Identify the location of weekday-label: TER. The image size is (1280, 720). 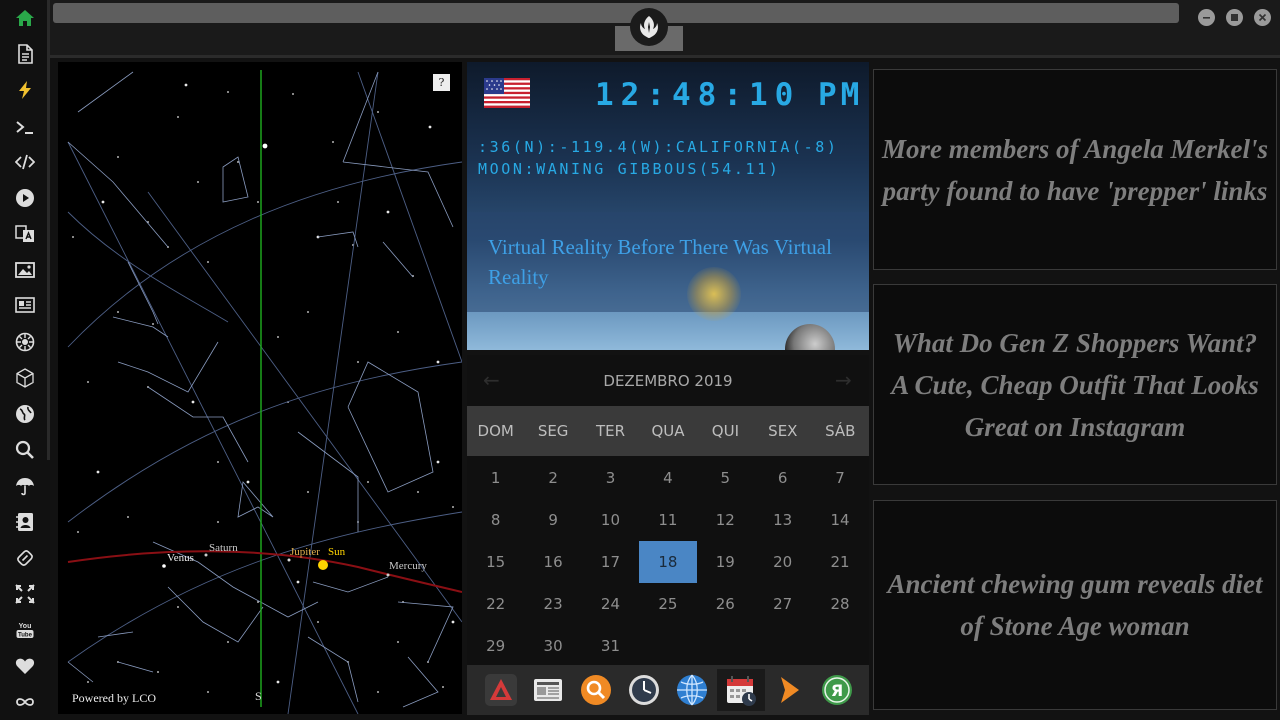
(611, 431).